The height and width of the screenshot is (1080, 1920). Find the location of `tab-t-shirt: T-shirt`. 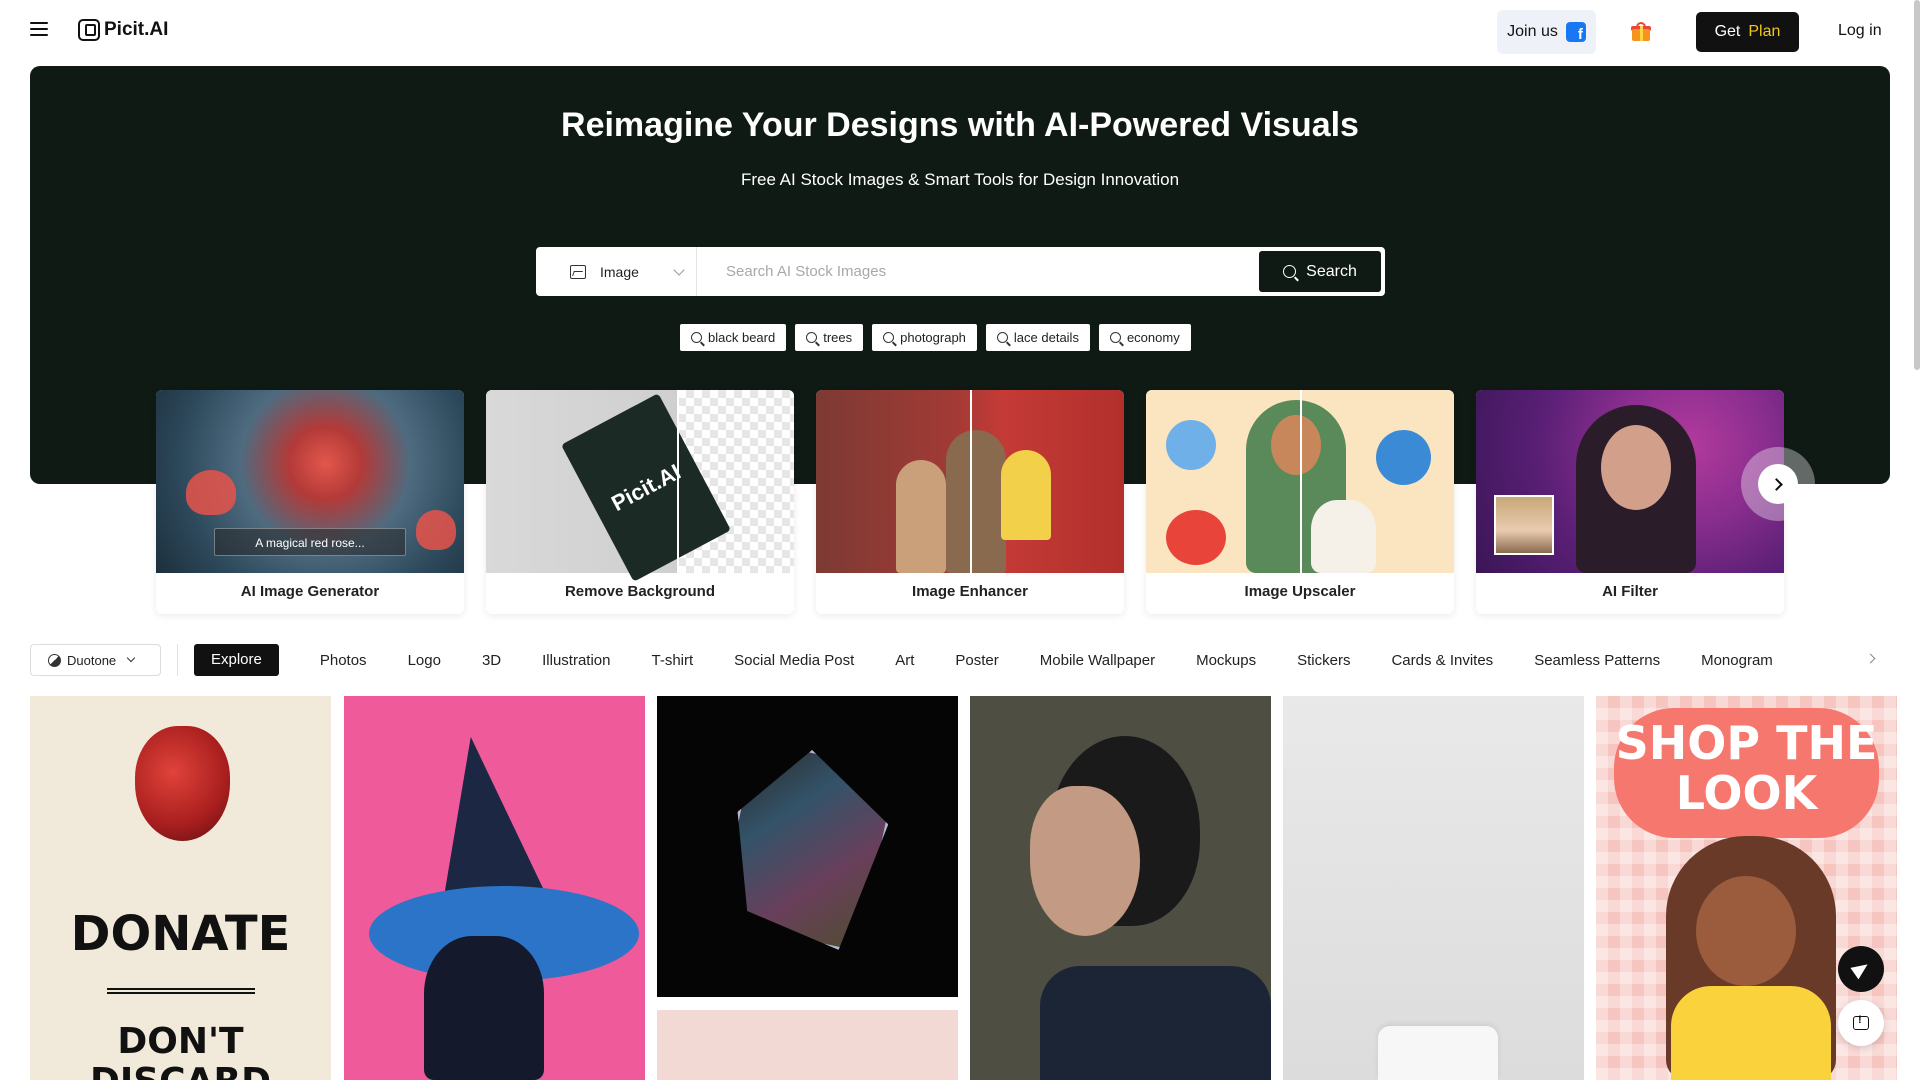

tab-t-shirt: T-shirt is located at coordinates (673, 660).